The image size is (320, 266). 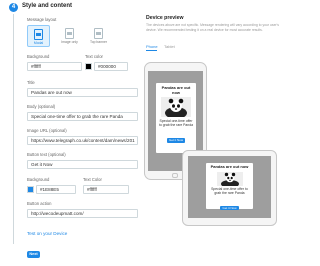 I want to click on button-background-label: Background, so click(x=38, y=179).